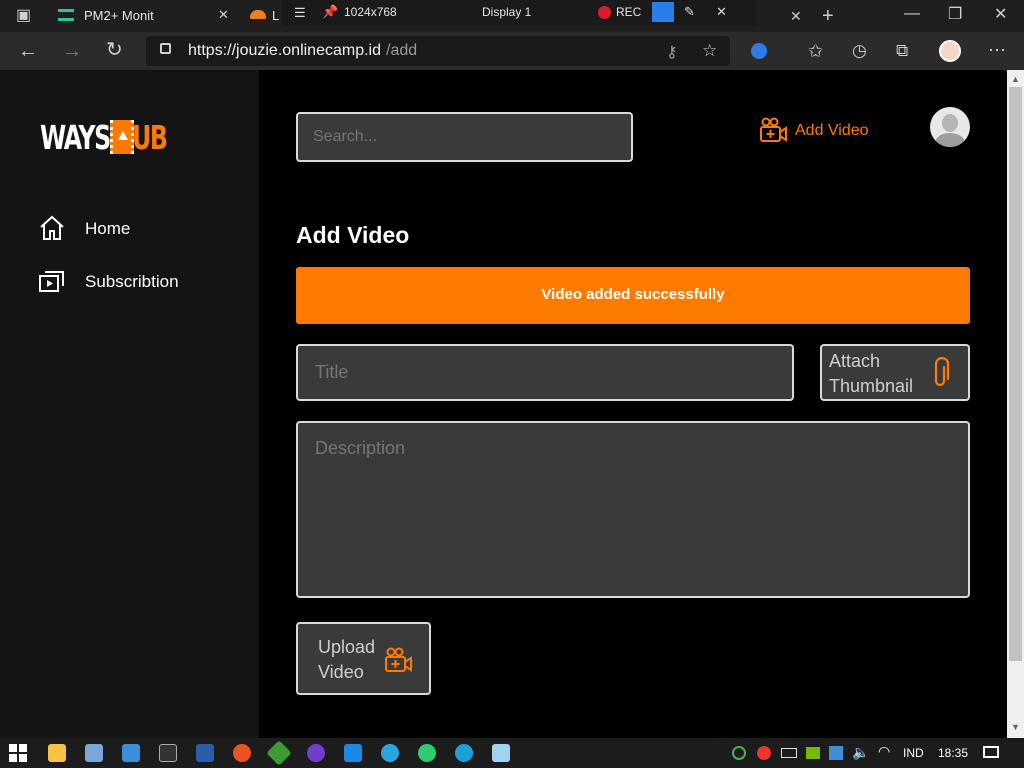 The image size is (1024, 768). Describe the element at coordinates (955, 15) in the screenshot. I see `restore-icon: ❐` at that location.